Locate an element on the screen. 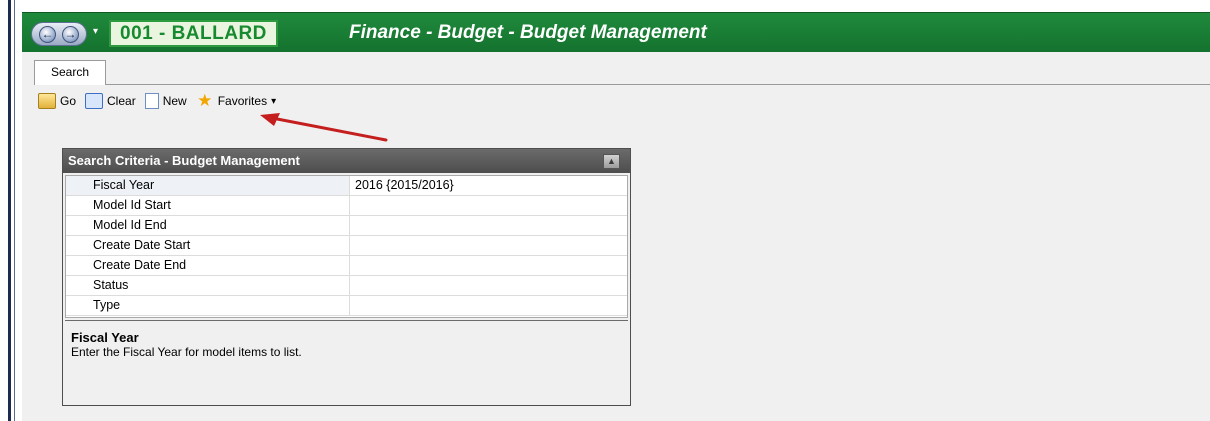 The image size is (1210, 421). help-title: Fiscal Year is located at coordinates (105, 337).